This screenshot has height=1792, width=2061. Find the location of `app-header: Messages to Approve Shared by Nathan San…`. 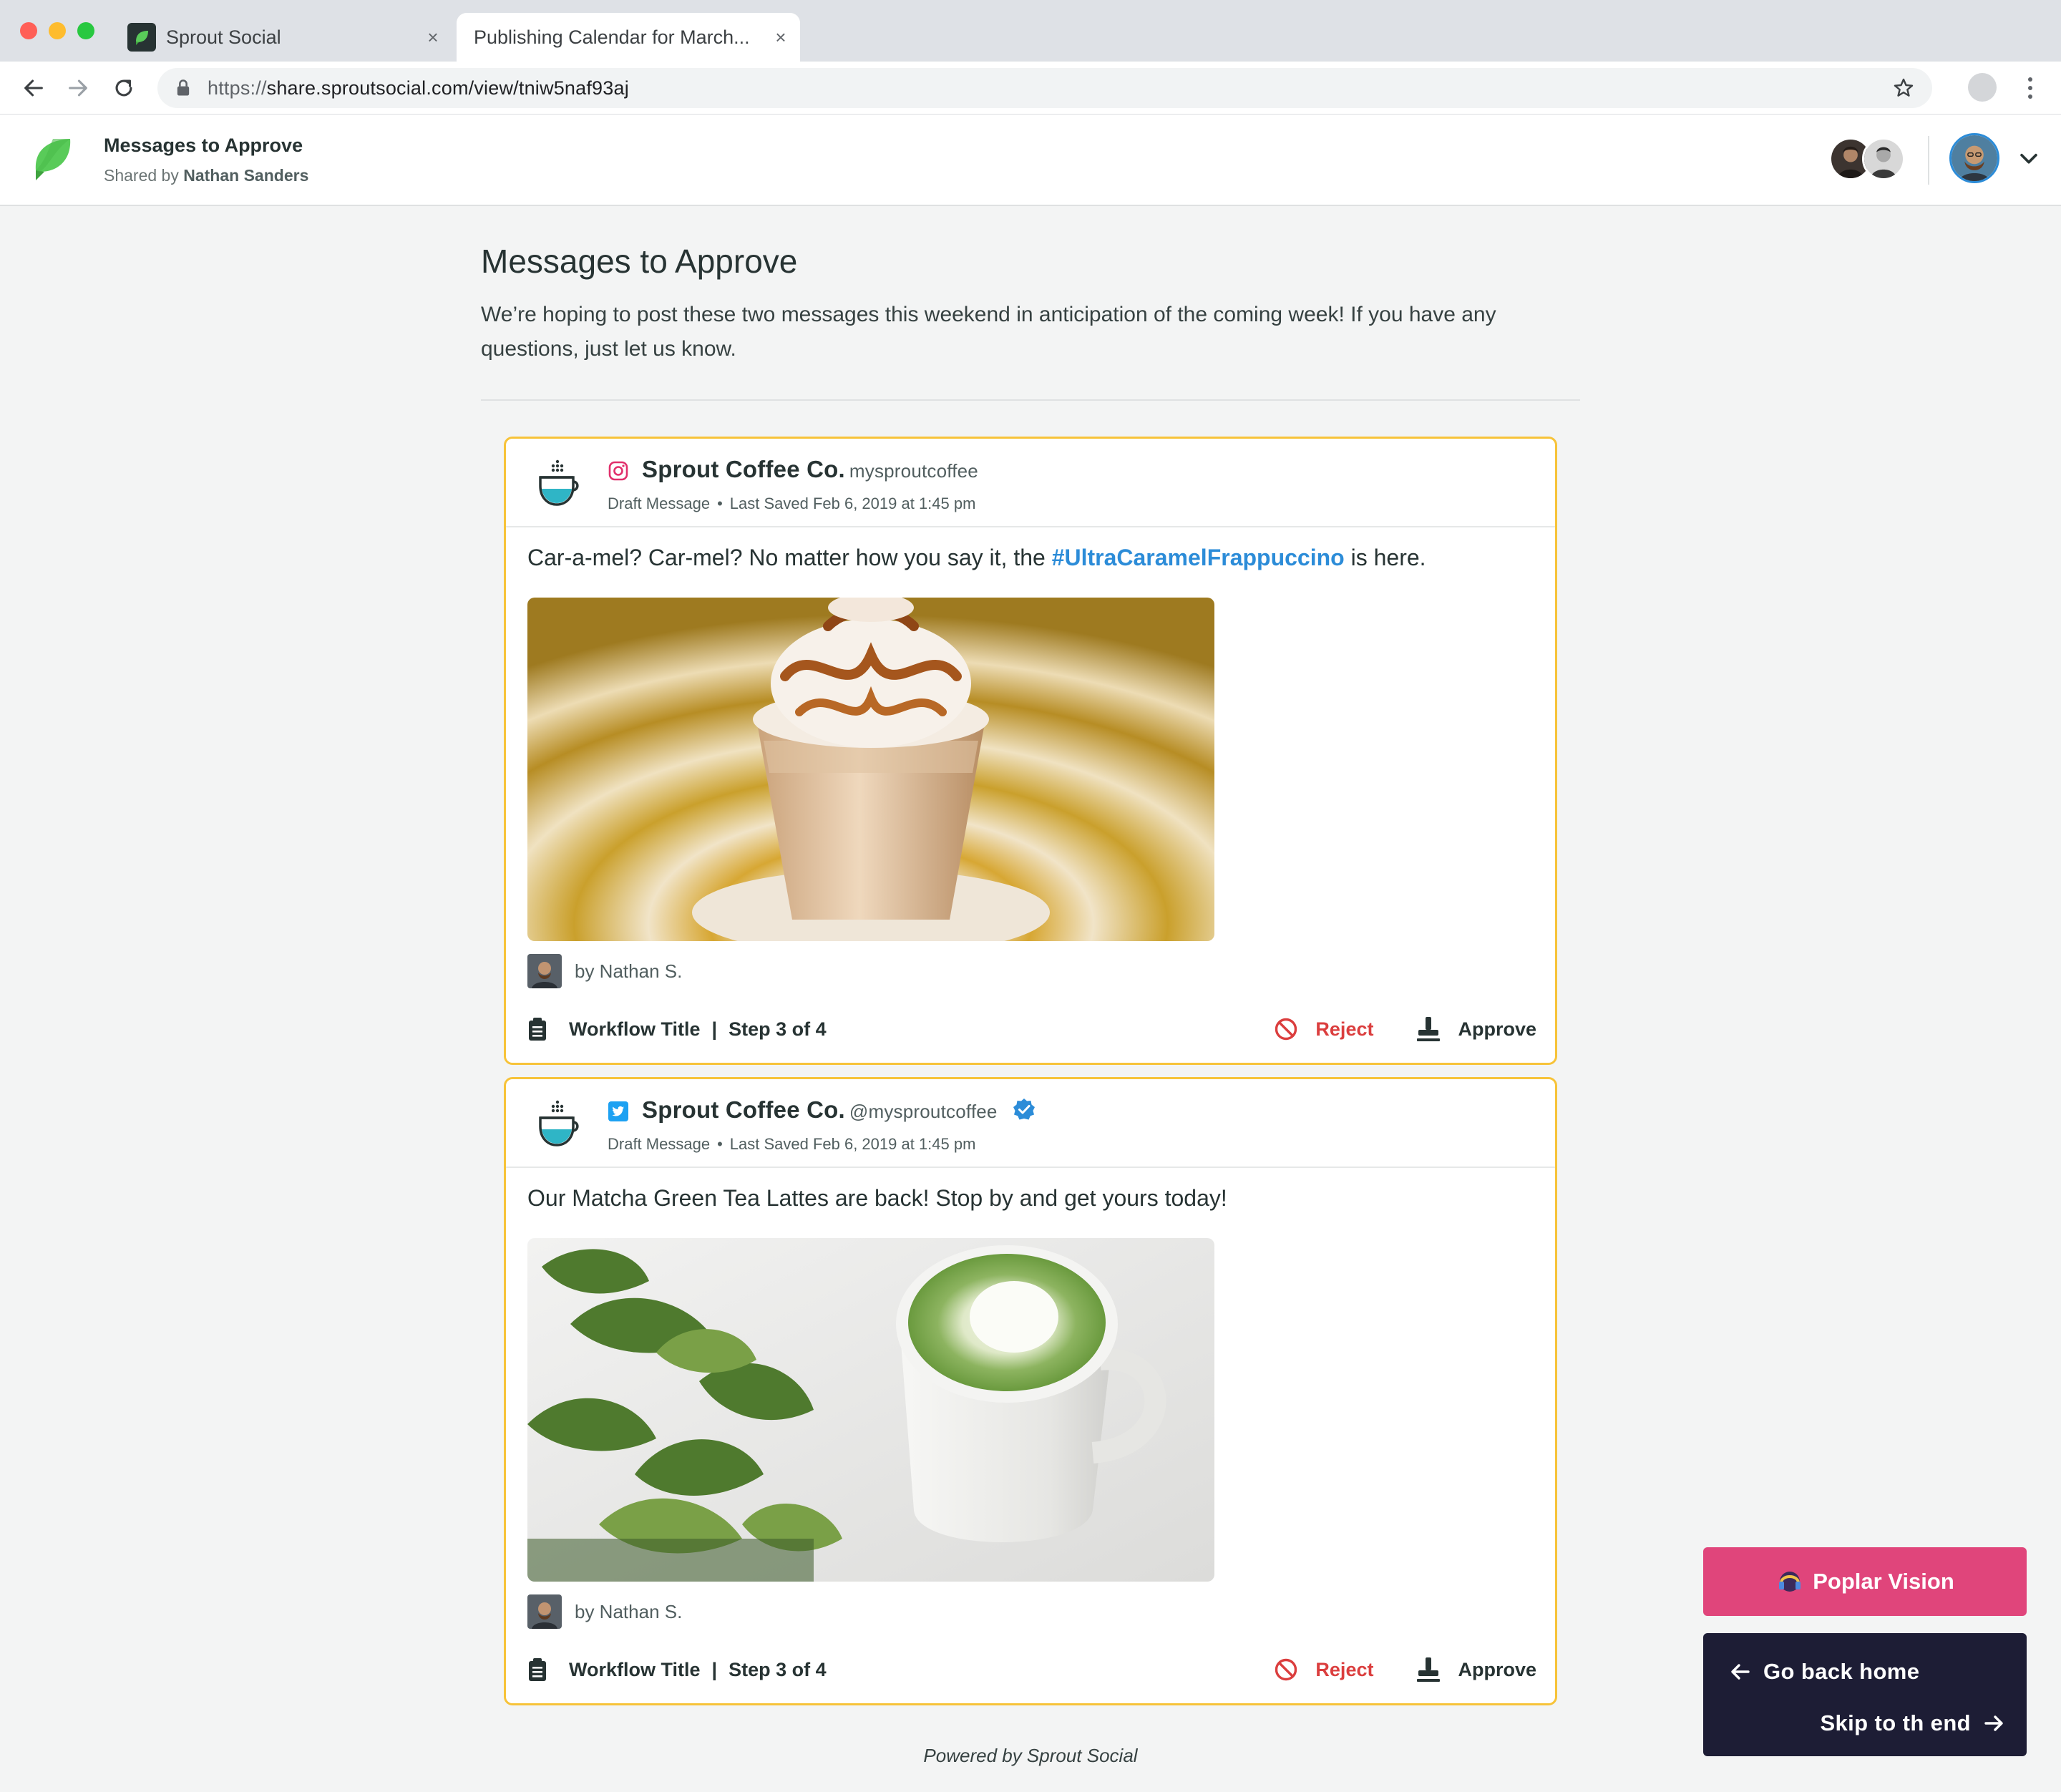

app-header: Messages to Approve Shared by Nathan San… is located at coordinates (1030, 160).